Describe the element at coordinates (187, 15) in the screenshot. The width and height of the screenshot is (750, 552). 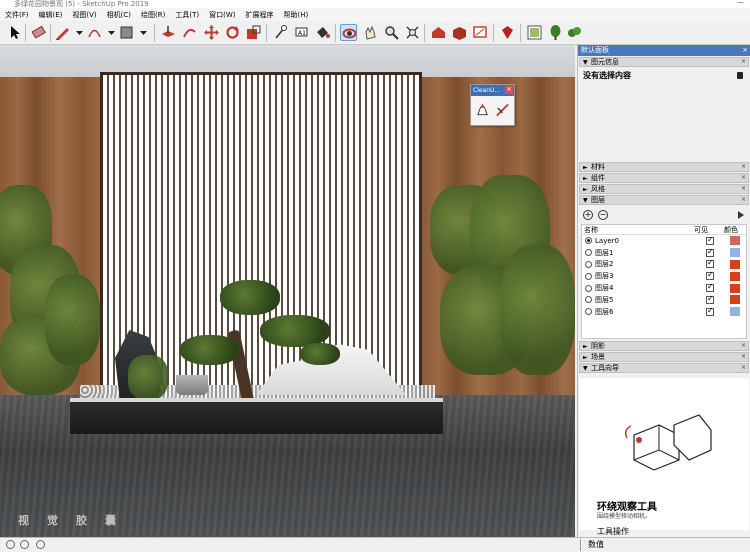
I see `menu-tools: 工具(T)` at that location.